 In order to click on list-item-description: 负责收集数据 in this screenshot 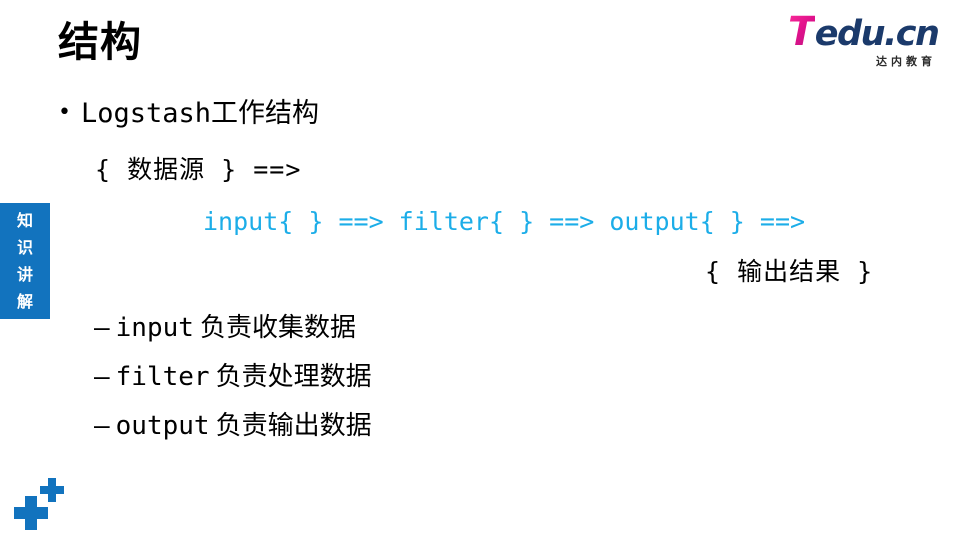, I will do `click(277, 328)`.